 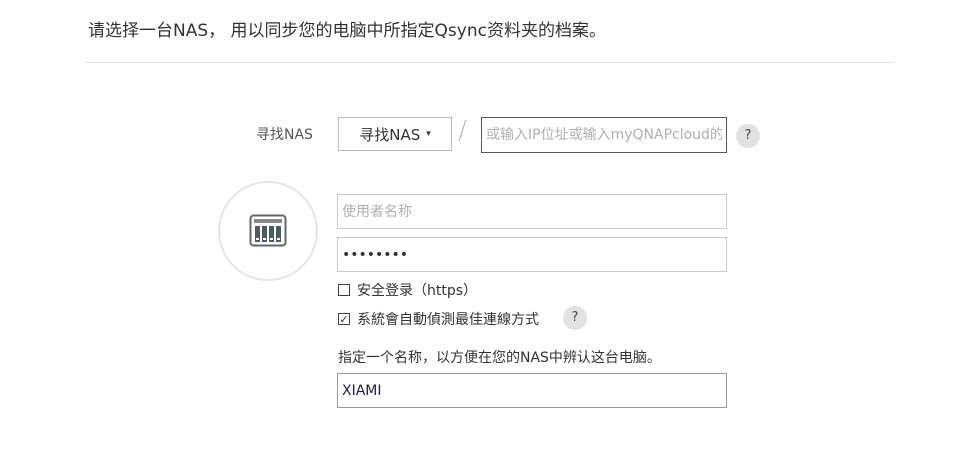 What do you see at coordinates (490, 62) in the screenshot?
I see `divider` at bounding box center [490, 62].